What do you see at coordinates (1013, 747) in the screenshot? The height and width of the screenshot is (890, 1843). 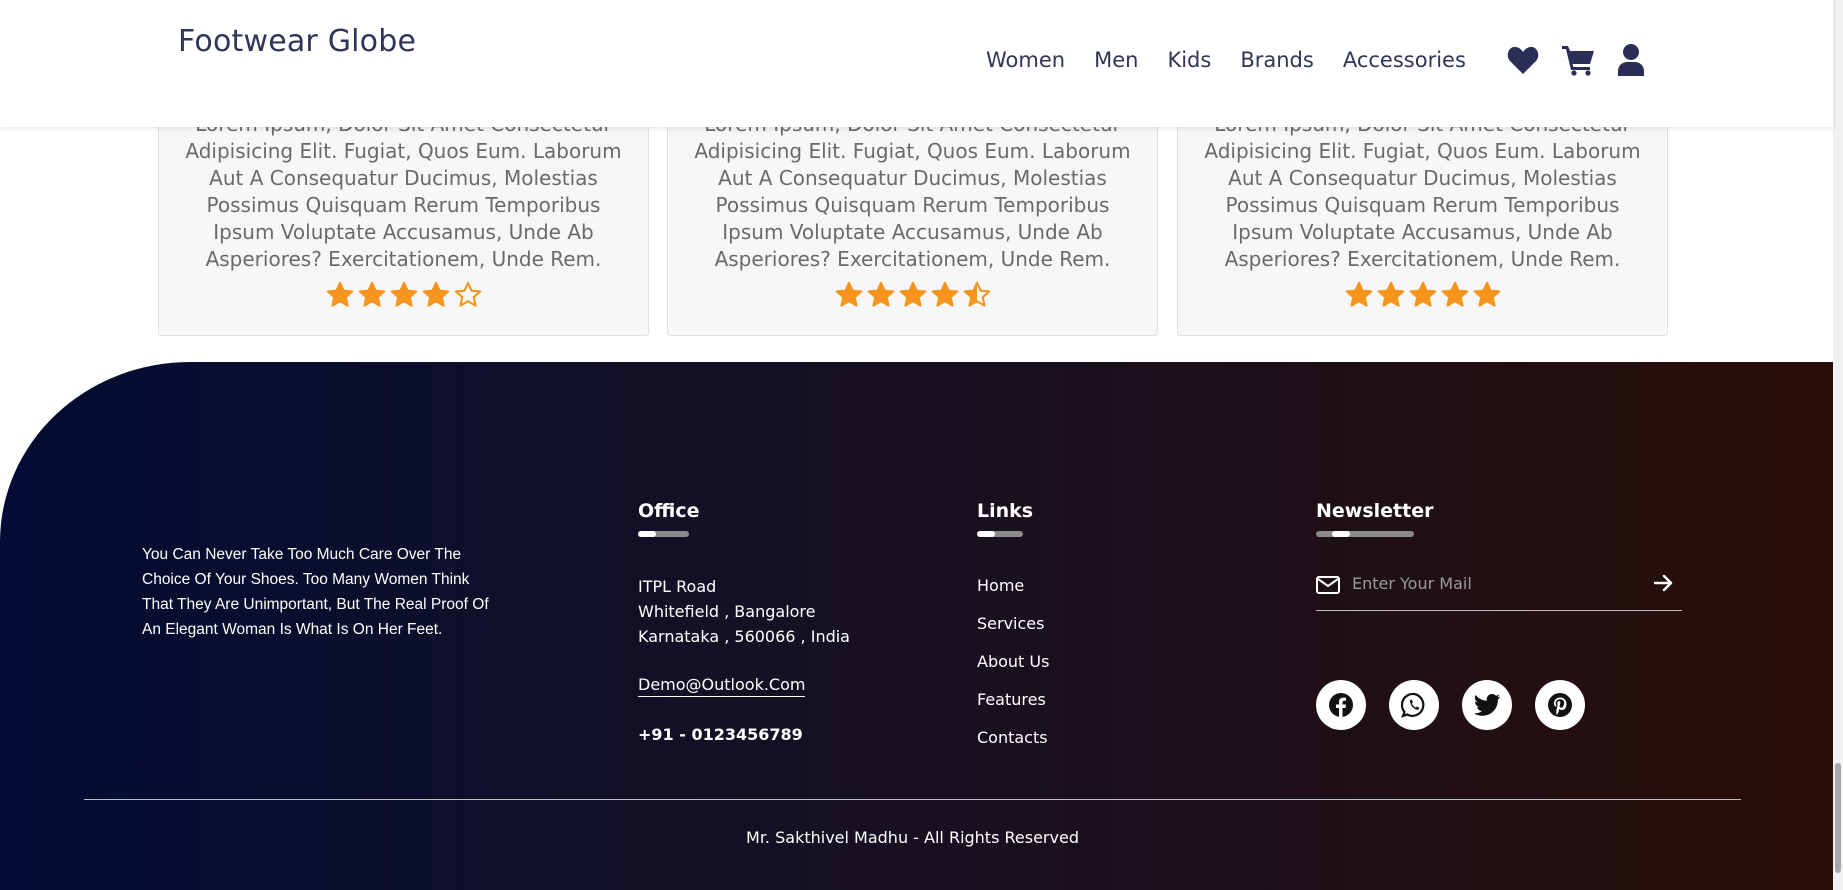 I see `footer-link-contacts: Contacts` at bounding box center [1013, 747].